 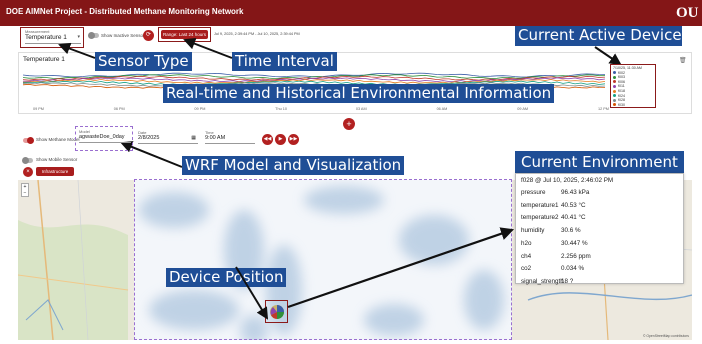 I want to click on device-arrow, so click(x=252, y=293).